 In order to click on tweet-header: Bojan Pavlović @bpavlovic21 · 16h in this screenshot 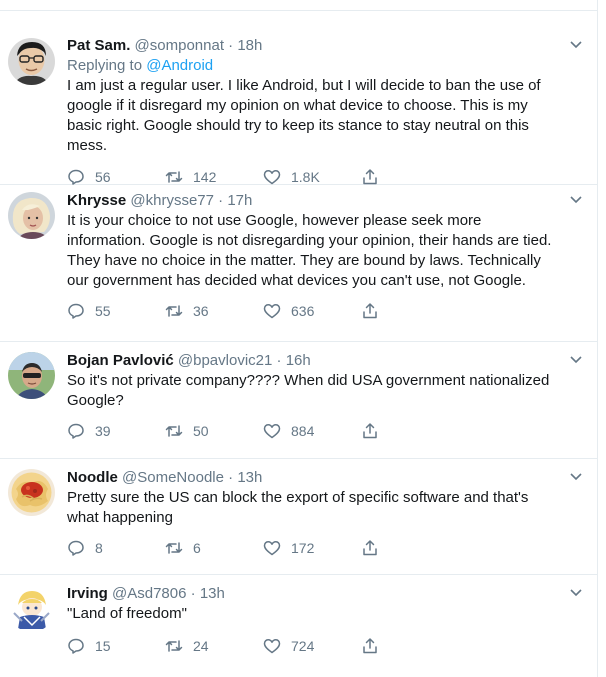, I will do `click(313, 356)`.